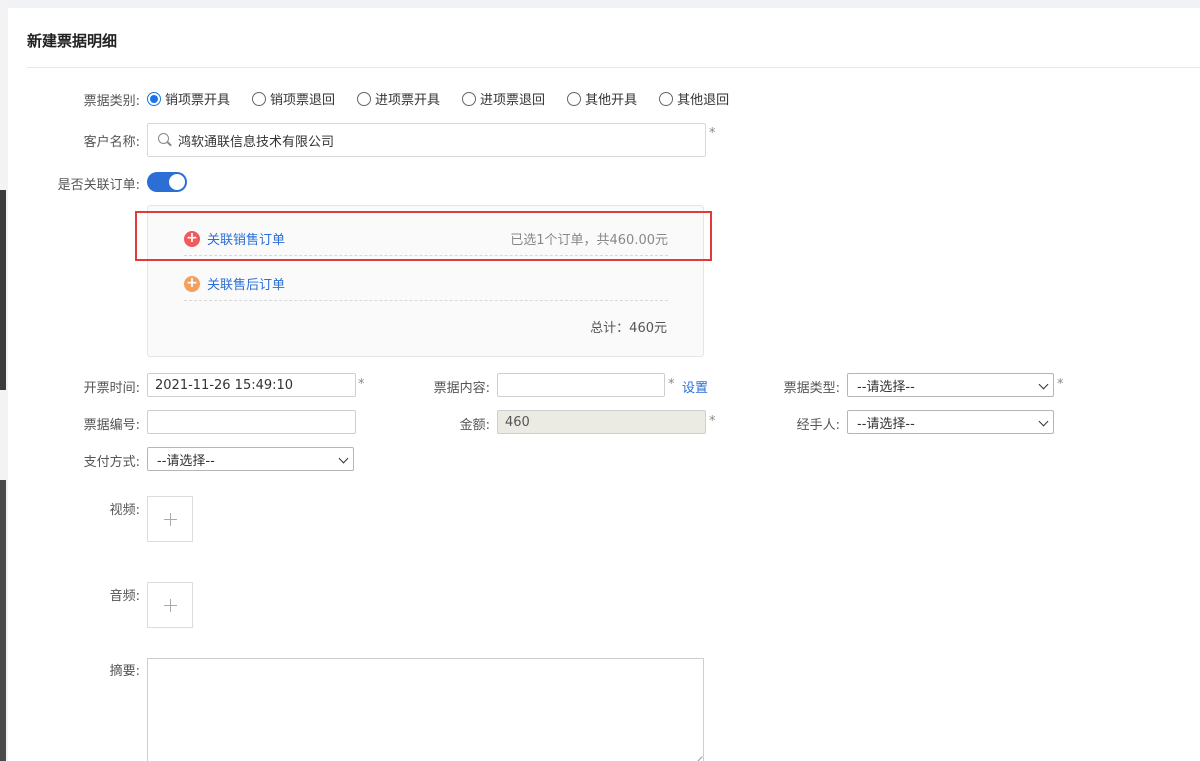 The width and height of the screenshot is (1200, 761). I want to click on amount-input: 460, so click(601, 422).